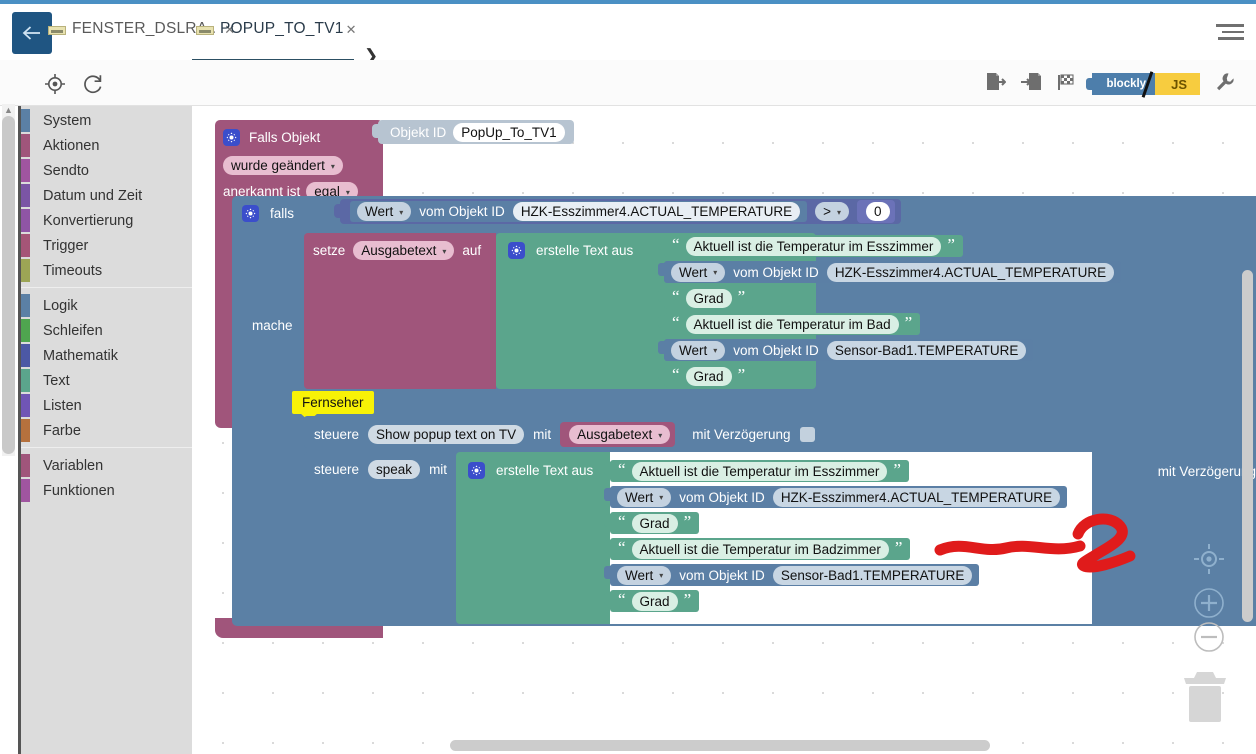 Image resolution: width=1256 pixels, height=754 pixels. Describe the element at coordinates (1031, 84) in the screenshot. I see `import-blocks-icon` at that location.